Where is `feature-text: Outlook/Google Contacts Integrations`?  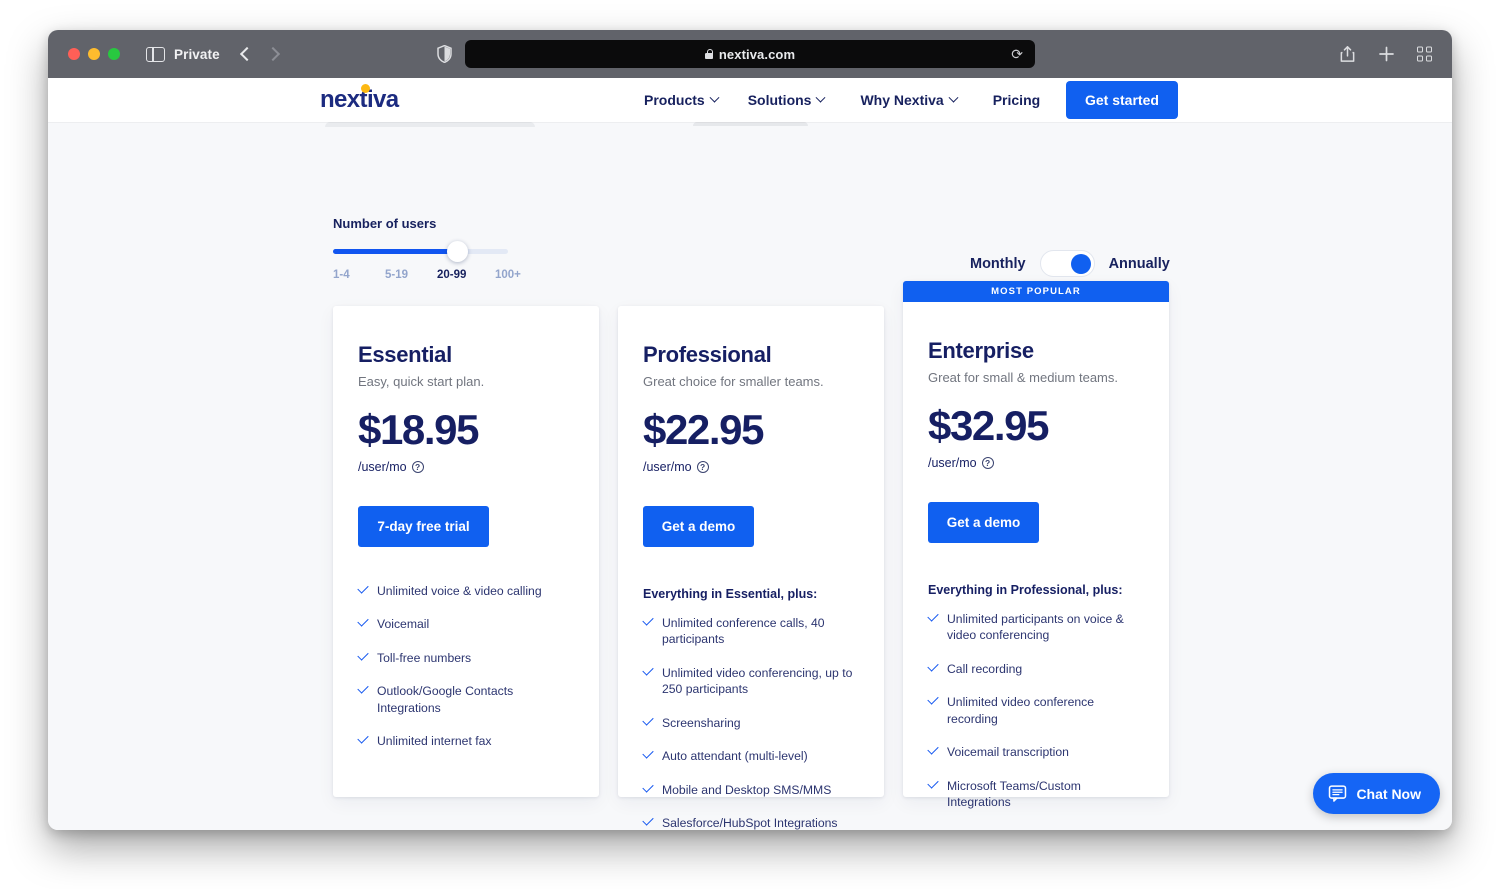 feature-text: Outlook/Google Contacts Integrations is located at coordinates (445, 699).